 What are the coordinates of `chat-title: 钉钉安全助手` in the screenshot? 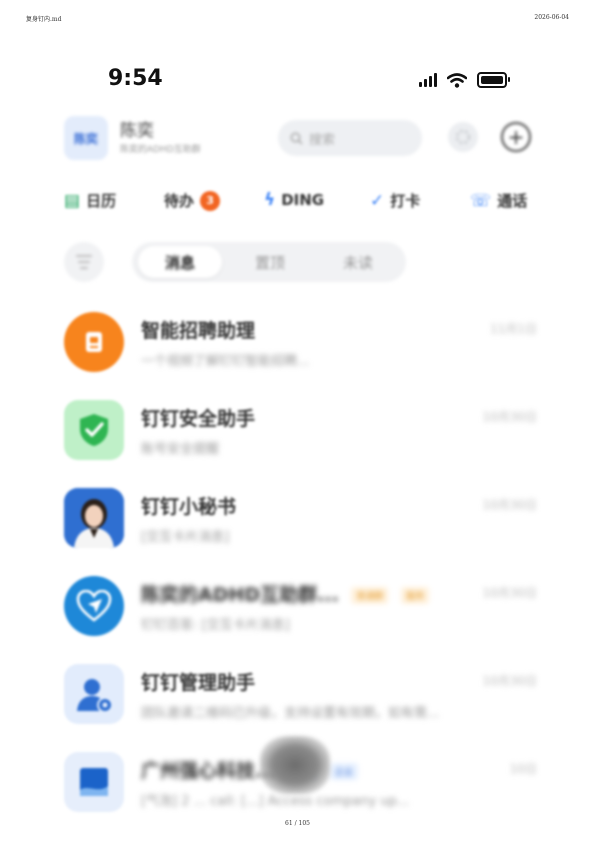 It's located at (198, 419).